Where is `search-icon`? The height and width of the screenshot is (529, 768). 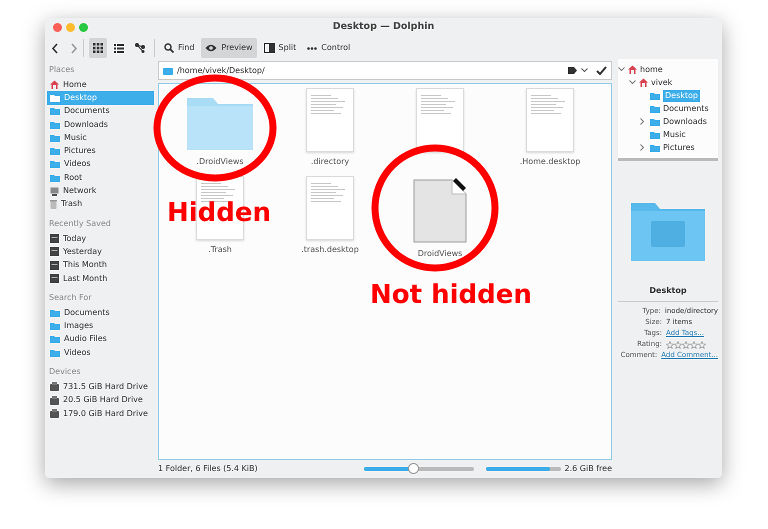
search-icon is located at coordinates (169, 48).